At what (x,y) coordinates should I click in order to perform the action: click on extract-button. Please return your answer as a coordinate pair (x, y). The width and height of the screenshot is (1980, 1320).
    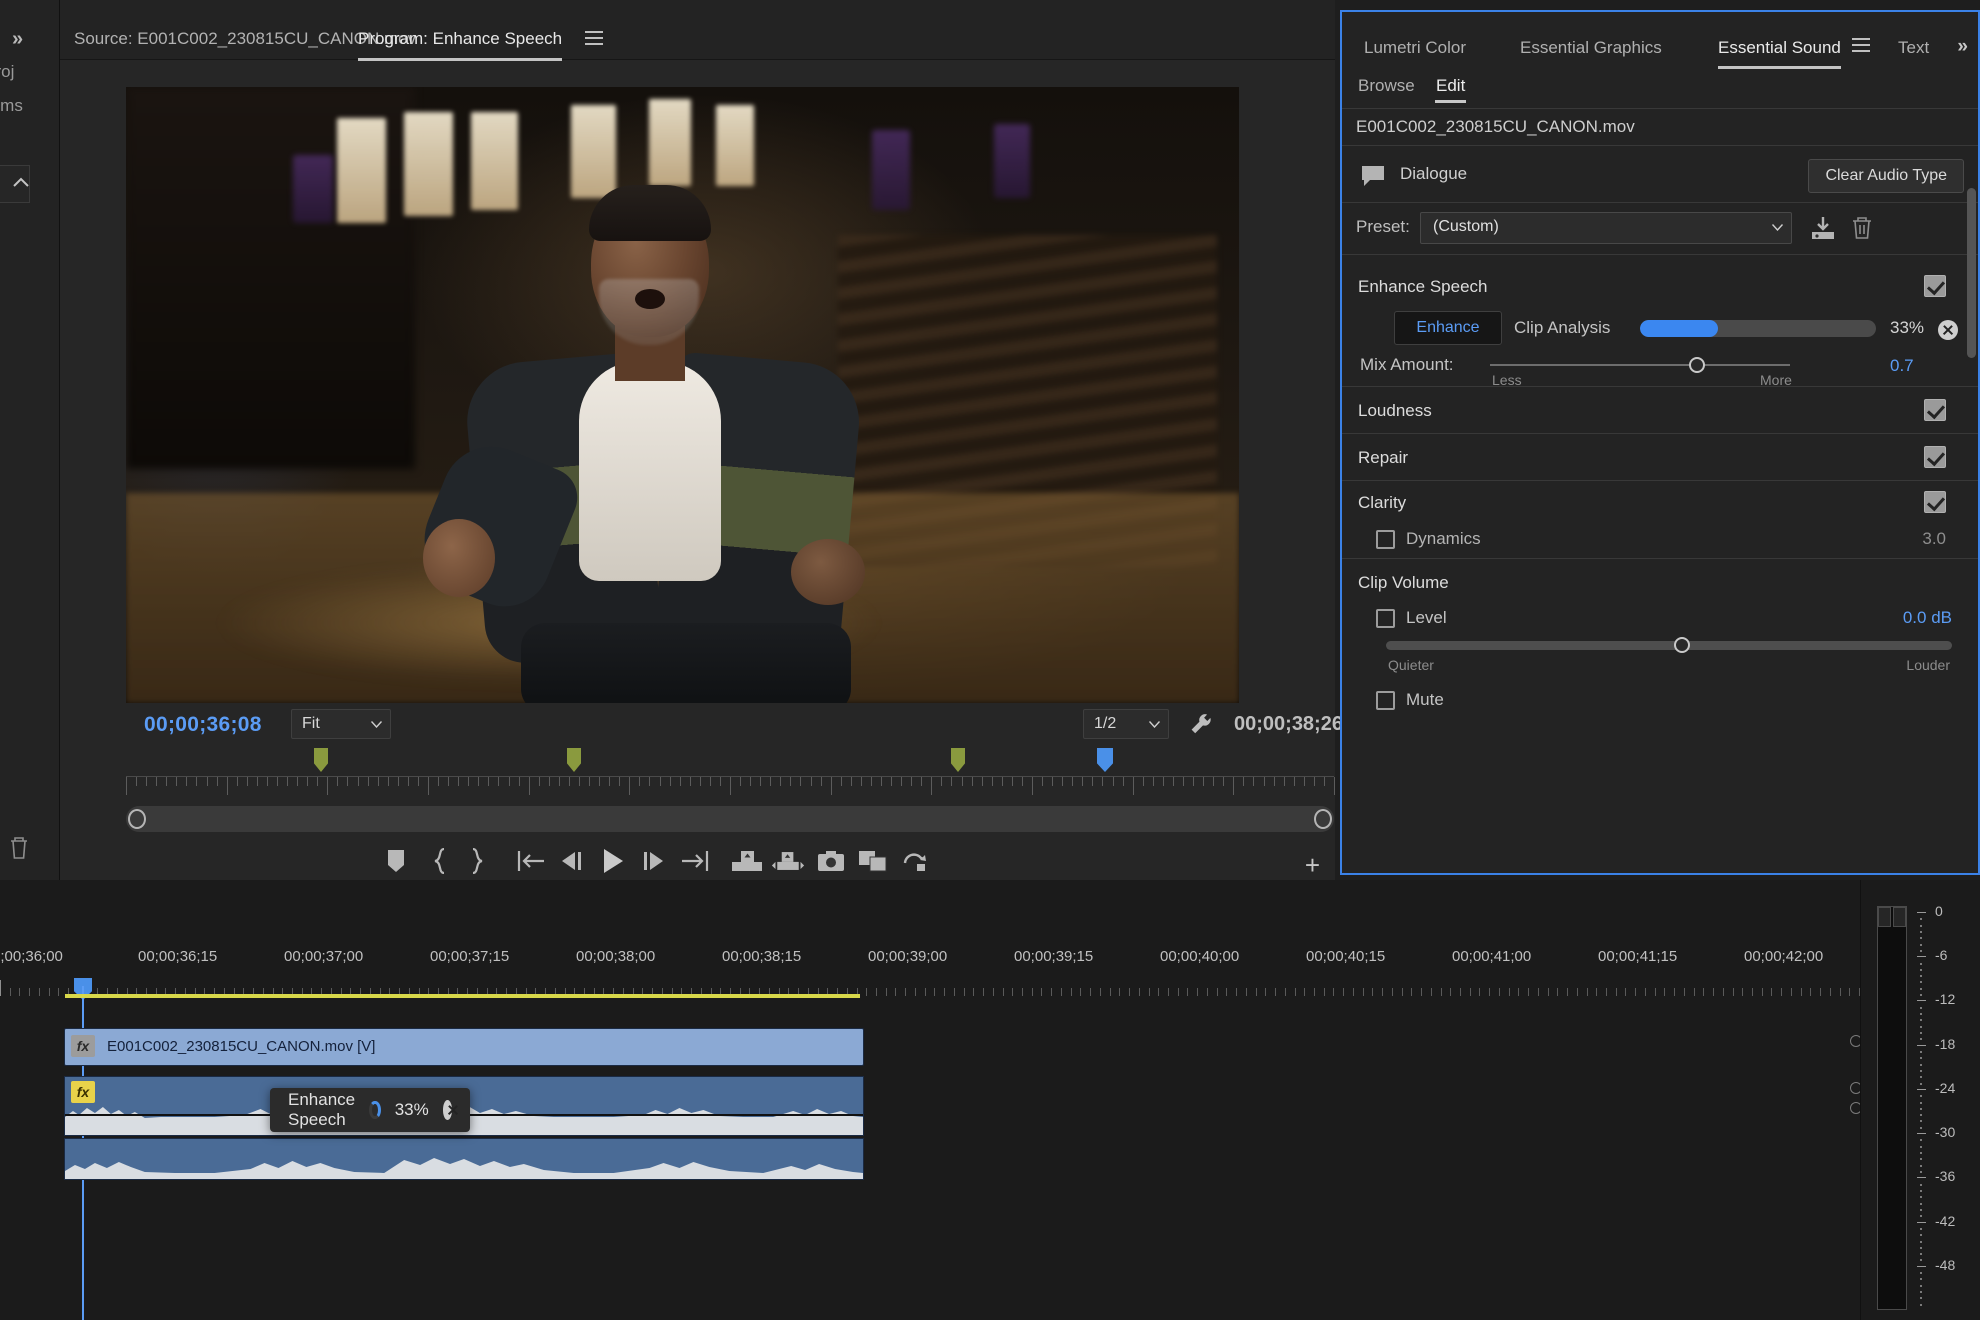
    Looking at the image, I should click on (788, 861).